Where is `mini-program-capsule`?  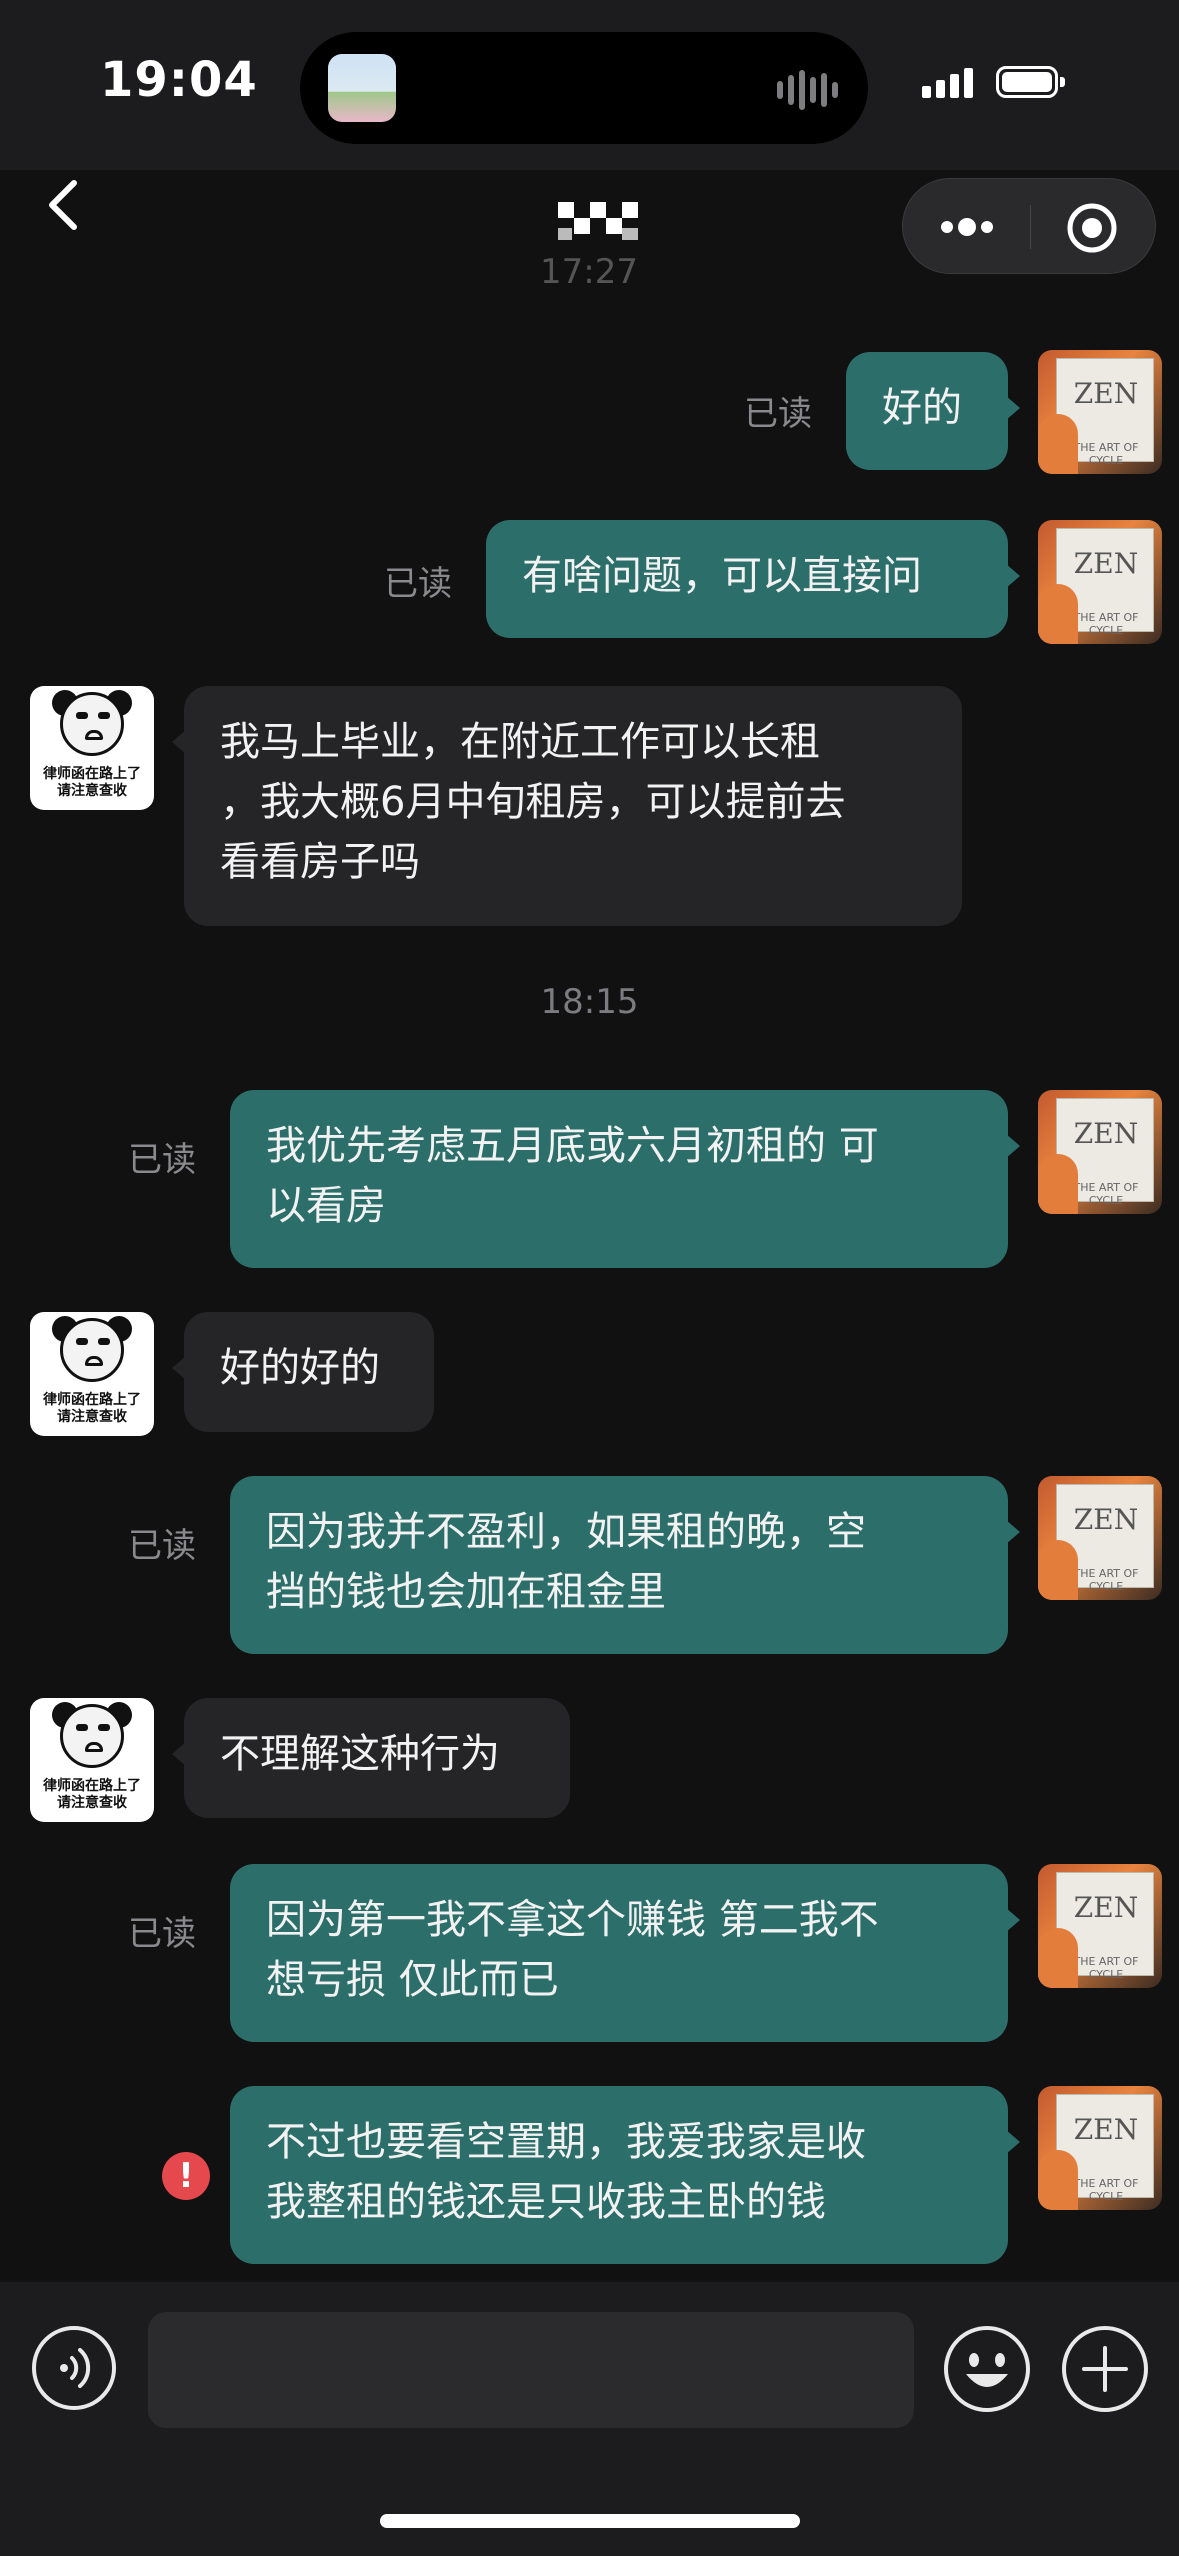 mini-program-capsule is located at coordinates (1029, 226).